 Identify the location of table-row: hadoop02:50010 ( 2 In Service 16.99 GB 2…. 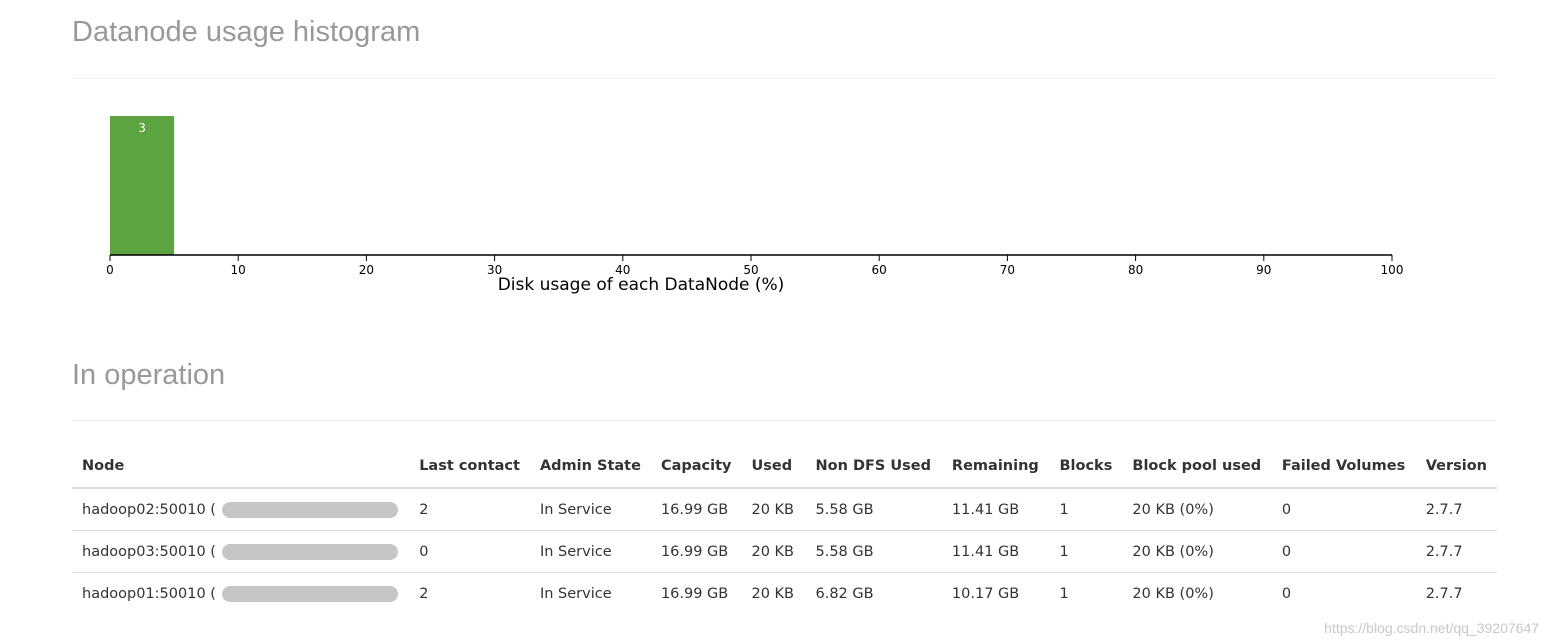
(784, 509).